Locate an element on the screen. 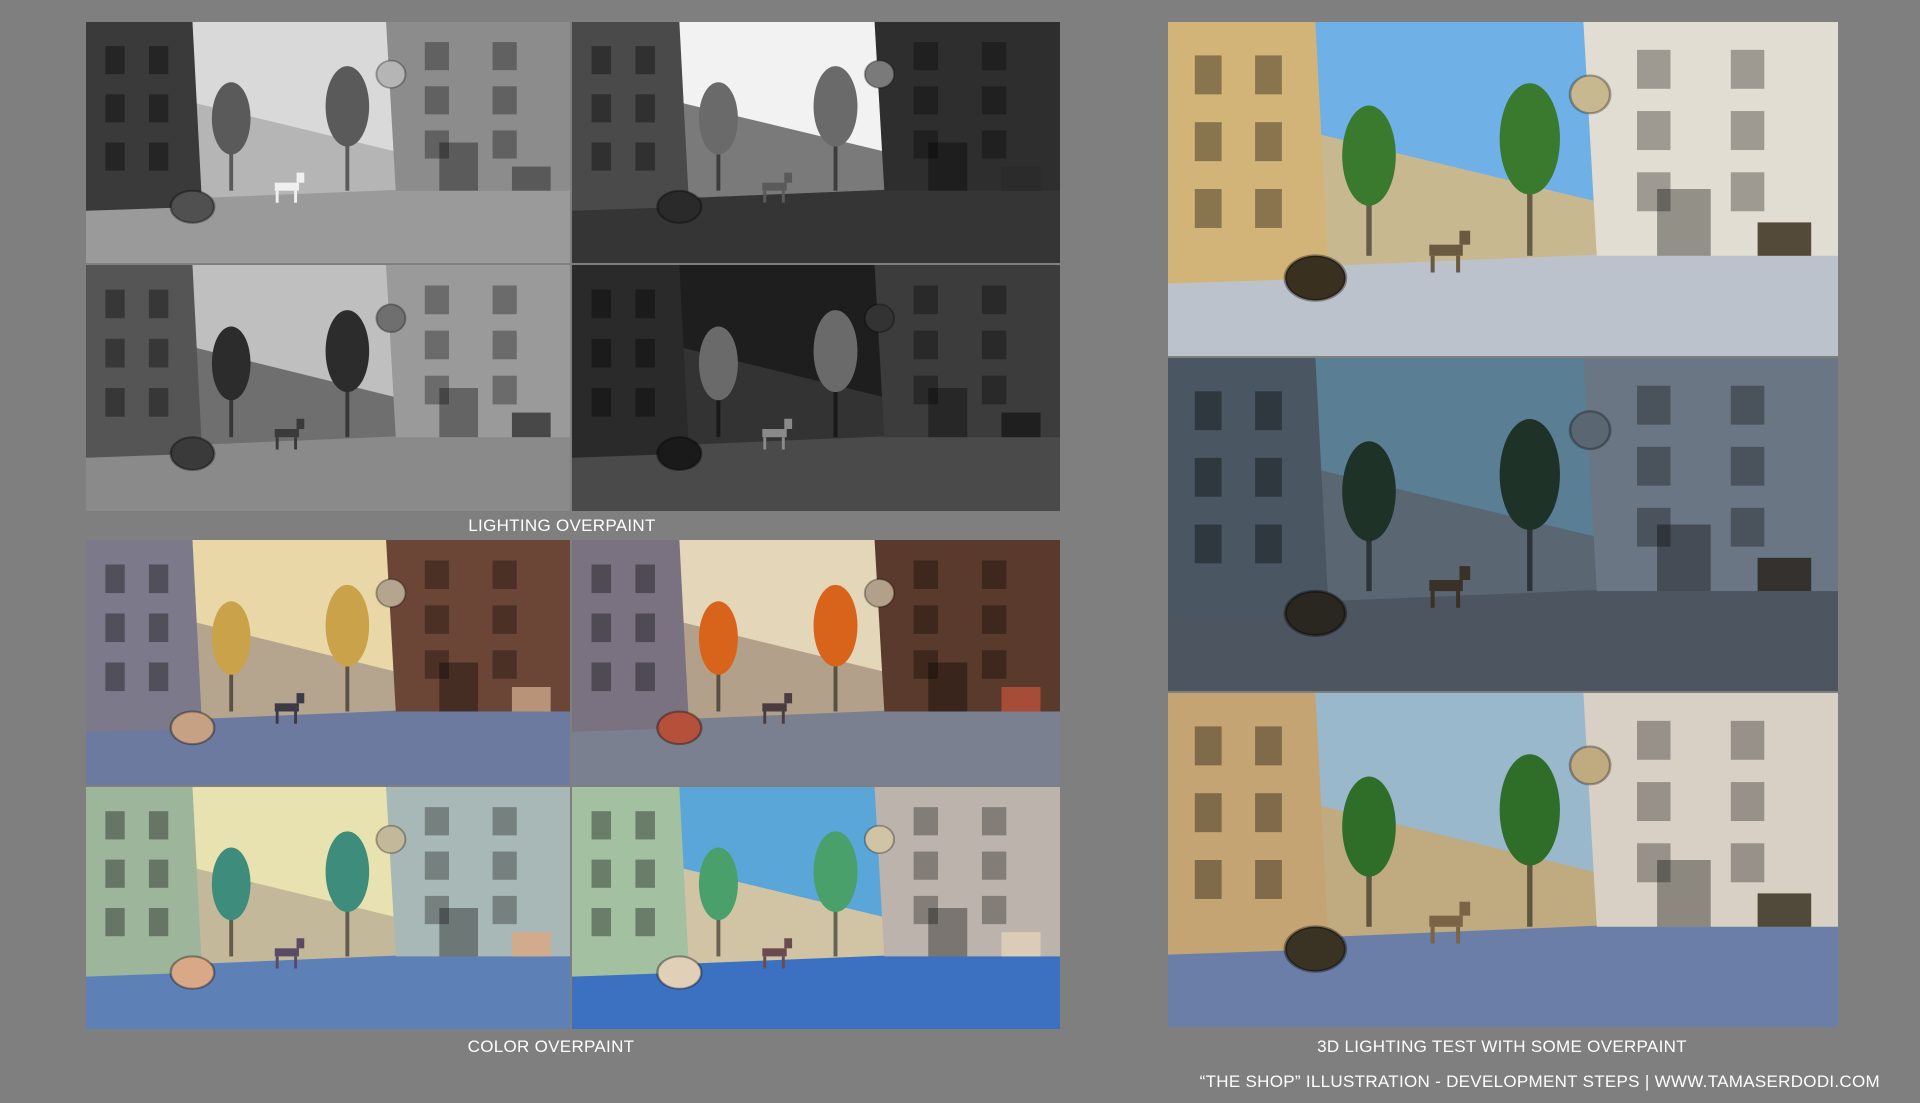 This screenshot has height=1103, width=1920. right-building is located at coordinates (967, 872).